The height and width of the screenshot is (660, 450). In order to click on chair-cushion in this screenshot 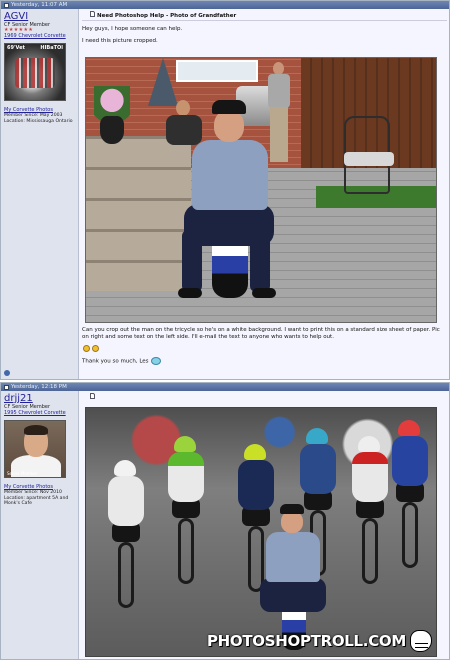, I will do `click(369, 159)`.